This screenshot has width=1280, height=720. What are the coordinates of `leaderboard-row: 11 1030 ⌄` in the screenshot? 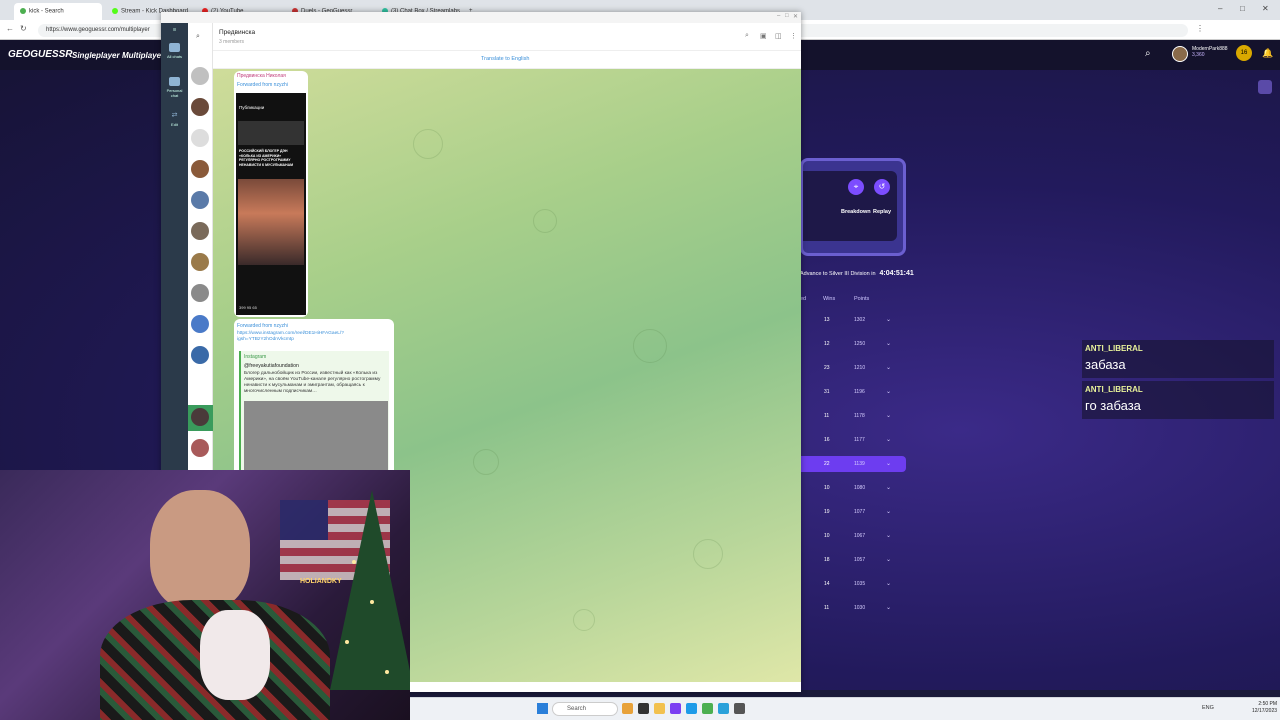 It's located at (853, 608).